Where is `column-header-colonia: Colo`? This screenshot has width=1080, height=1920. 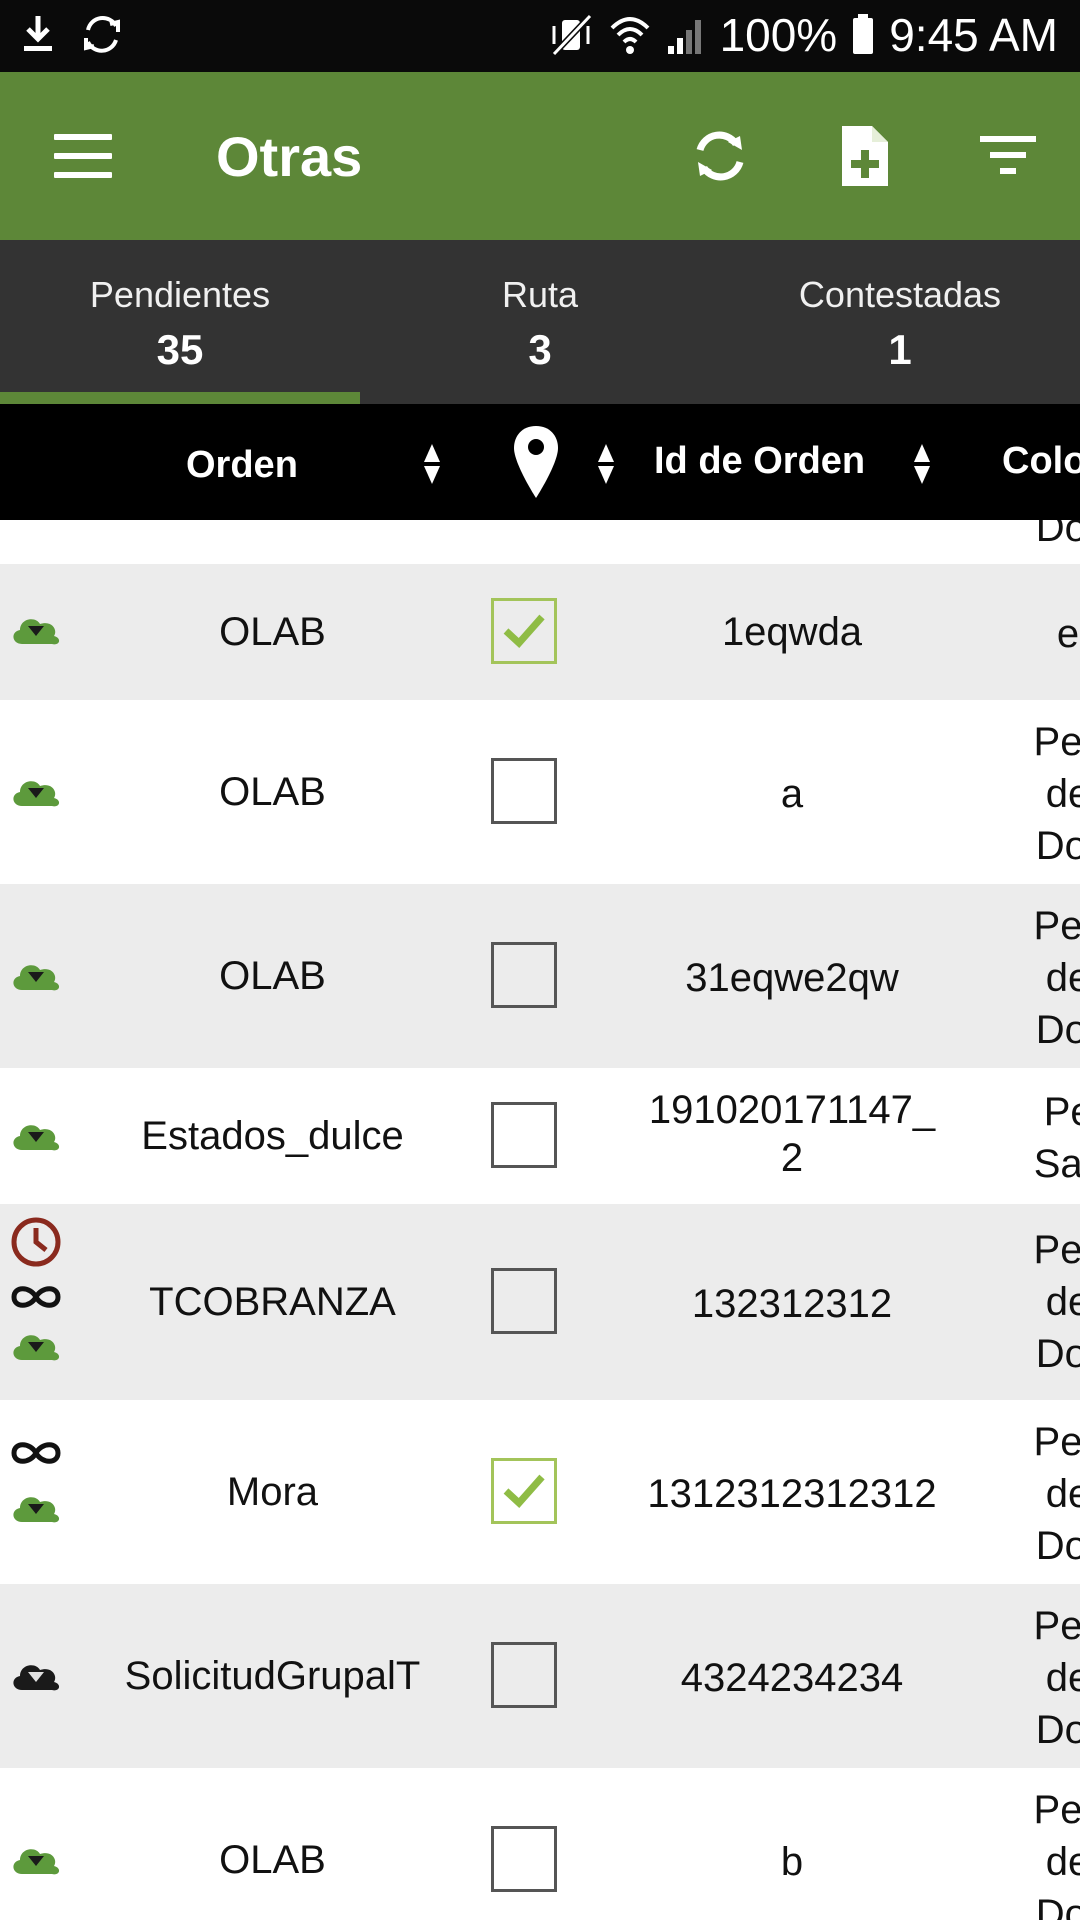 column-header-colonia: Colo is located at coordinates (1041, 461).